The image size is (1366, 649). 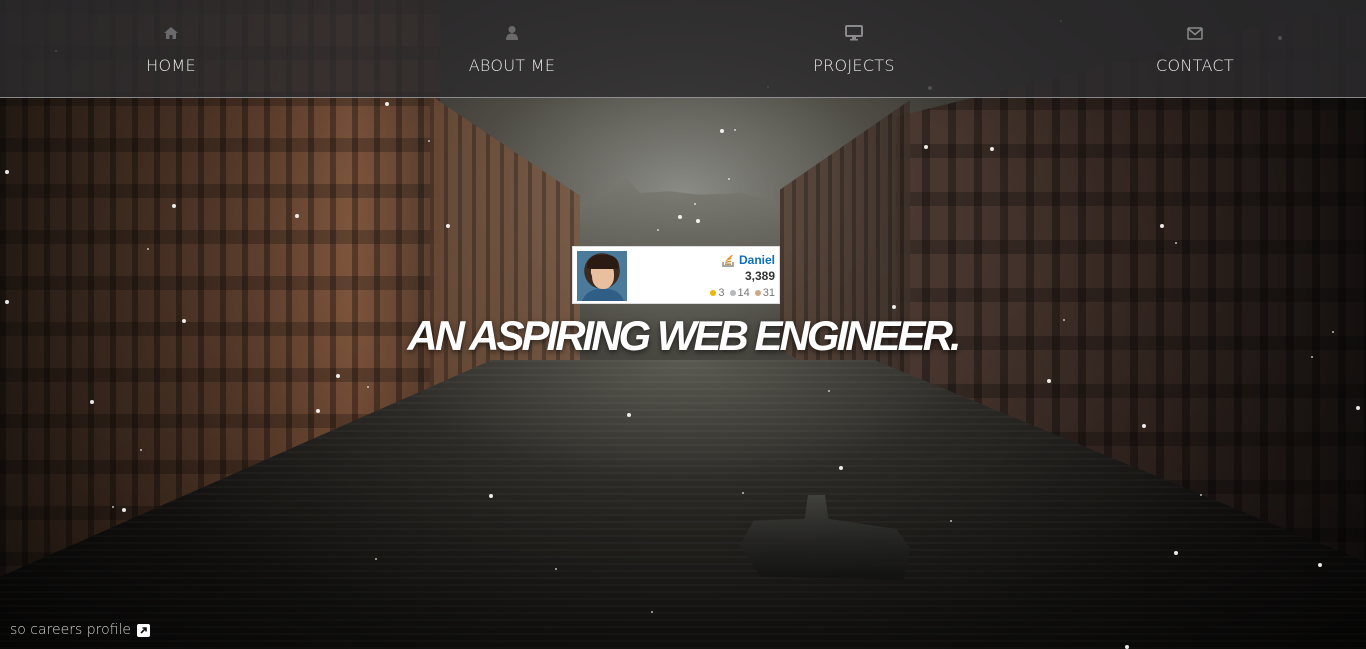 I want to click on nav-item-home: HOME, so click(x=171, y=49).